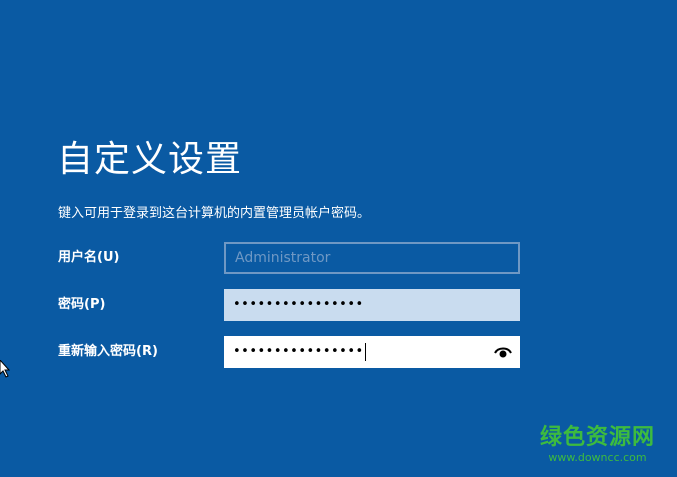 This screenshot has width=677, height=477. I want to click on page-title: 自定义设置, so click(150, 159).